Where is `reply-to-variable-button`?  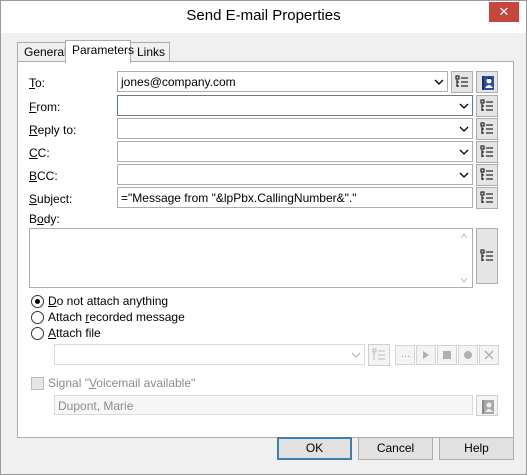 reply-to-variable-button is located at coordinates (487, 129).